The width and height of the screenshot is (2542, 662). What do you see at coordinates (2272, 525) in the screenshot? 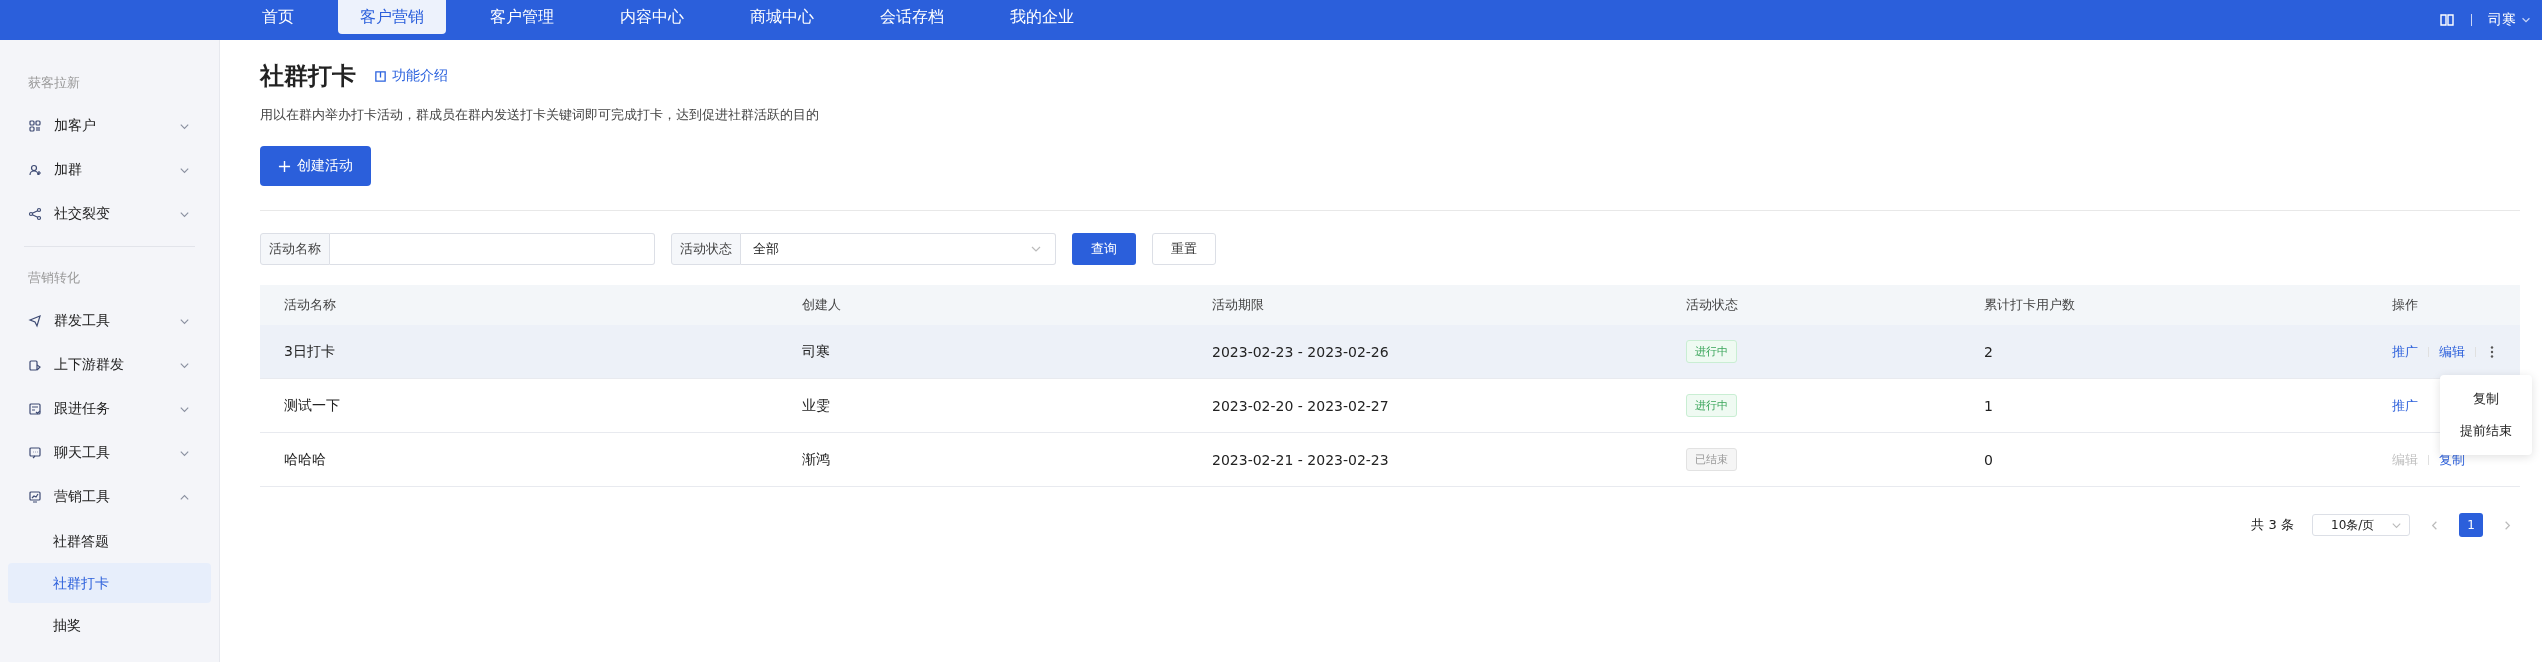
I see `total-count: 共 3 条` at bounding box center [2272, 525].